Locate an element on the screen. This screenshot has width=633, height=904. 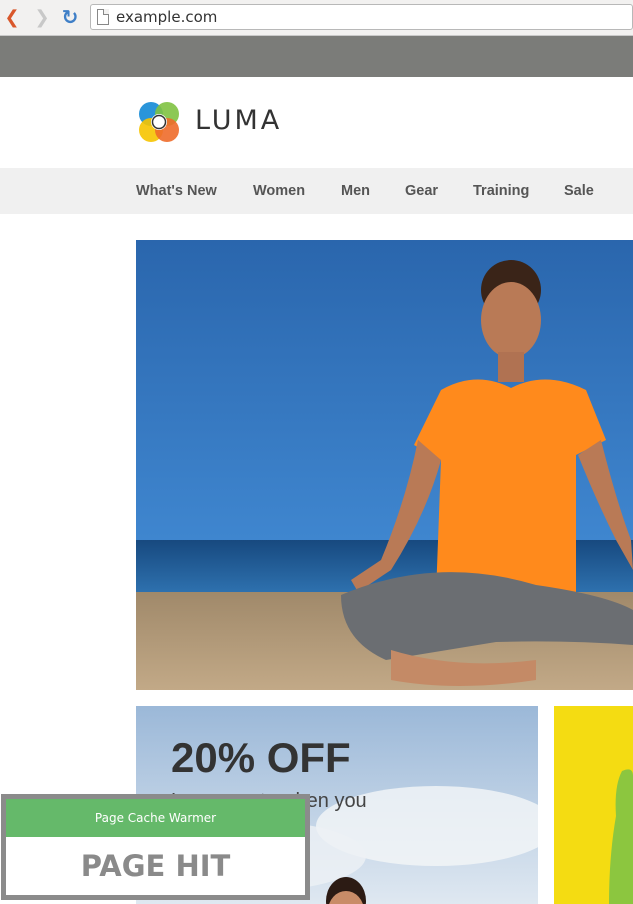
cache-status: PAGE HIT is located at coordinates (155, 866).